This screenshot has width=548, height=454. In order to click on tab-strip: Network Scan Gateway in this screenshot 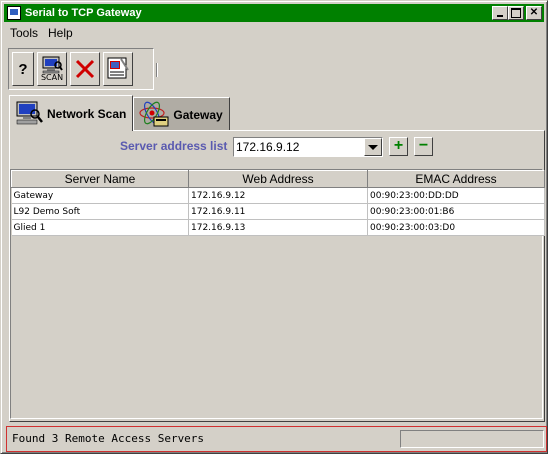, I will do `click(119, 113)`.